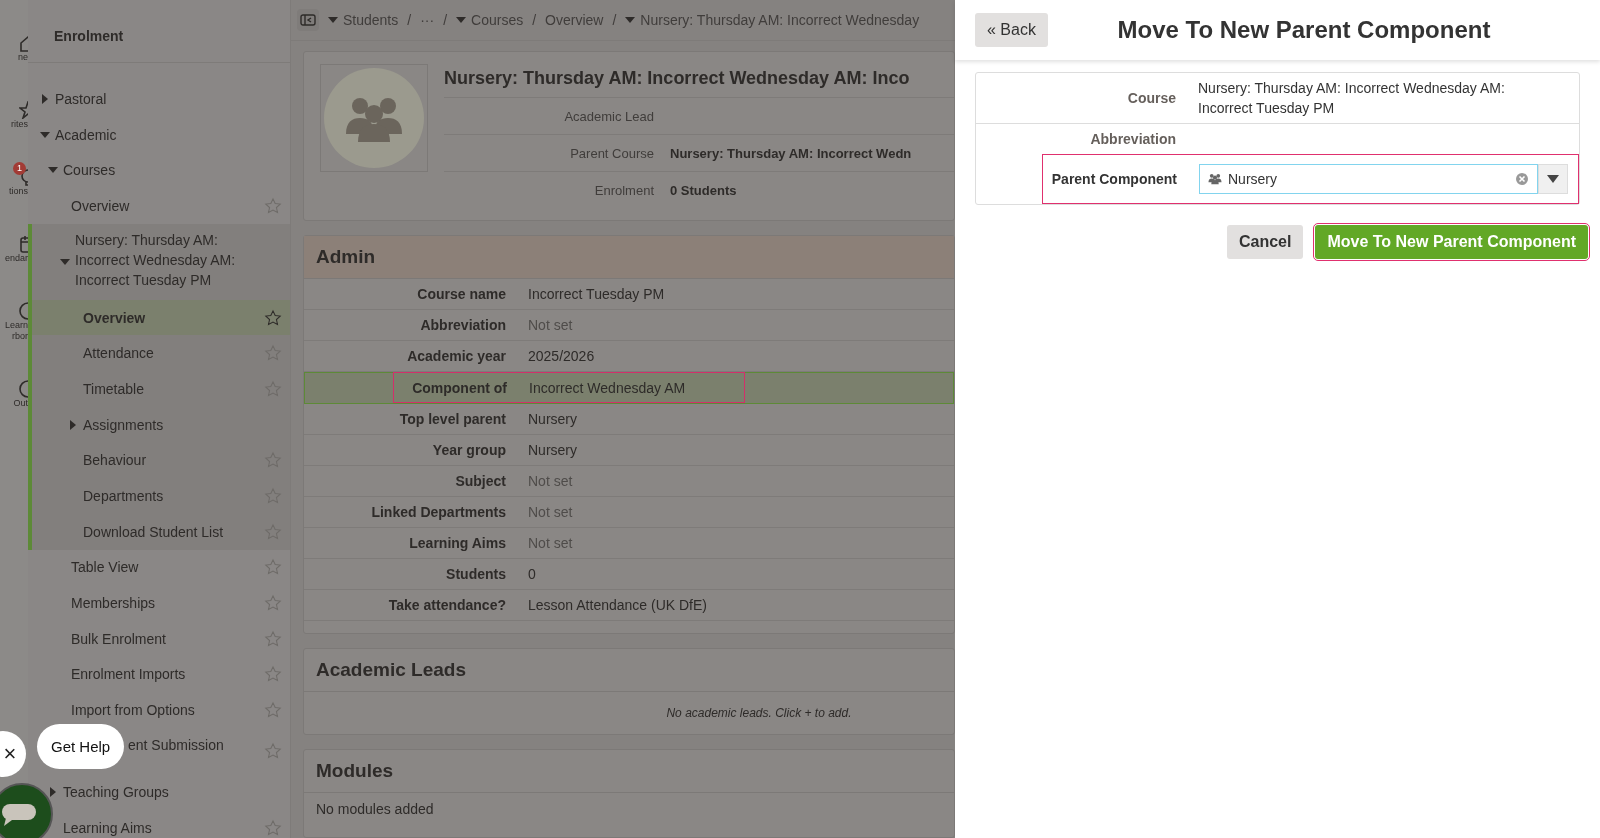 This screenshot has width=1600, height=838. Describe the element at coordinates (159, 31) in the screenshot. I see `sidebar-title: Enrolment` at that location.